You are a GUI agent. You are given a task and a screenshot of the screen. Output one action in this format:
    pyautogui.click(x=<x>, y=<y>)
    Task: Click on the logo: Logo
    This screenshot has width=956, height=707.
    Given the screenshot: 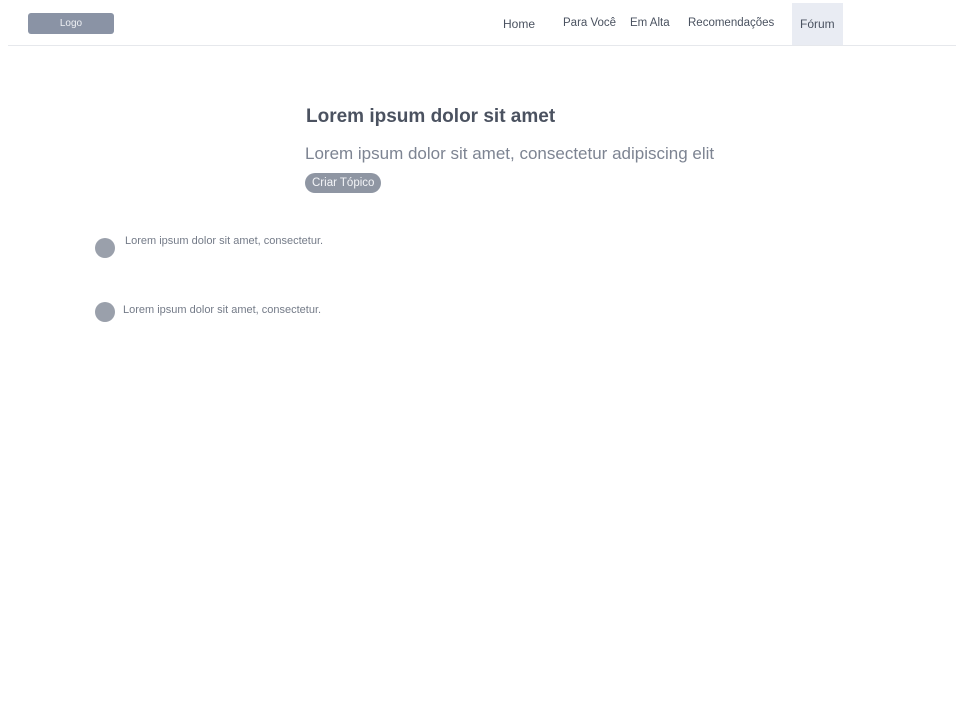 What is the action you would take?
    pyautogui.click(x=71, y=23)
    